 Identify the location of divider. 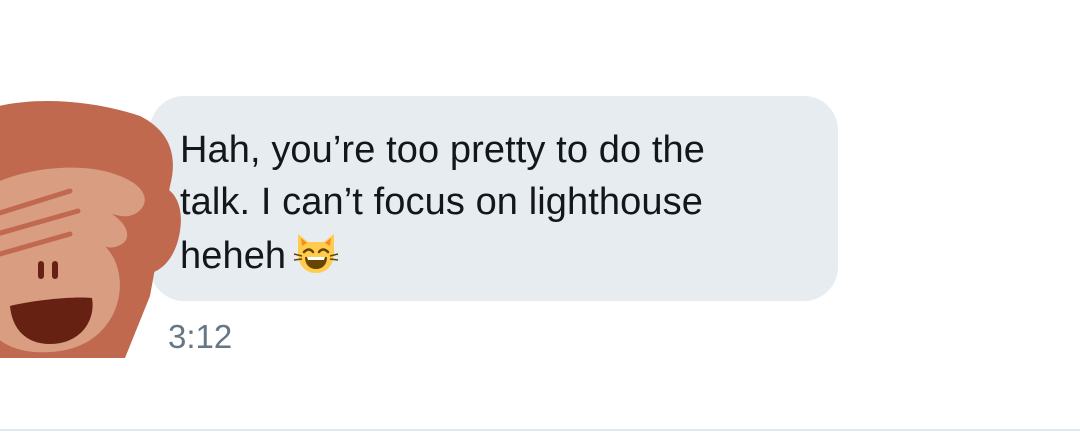
(540, 430).